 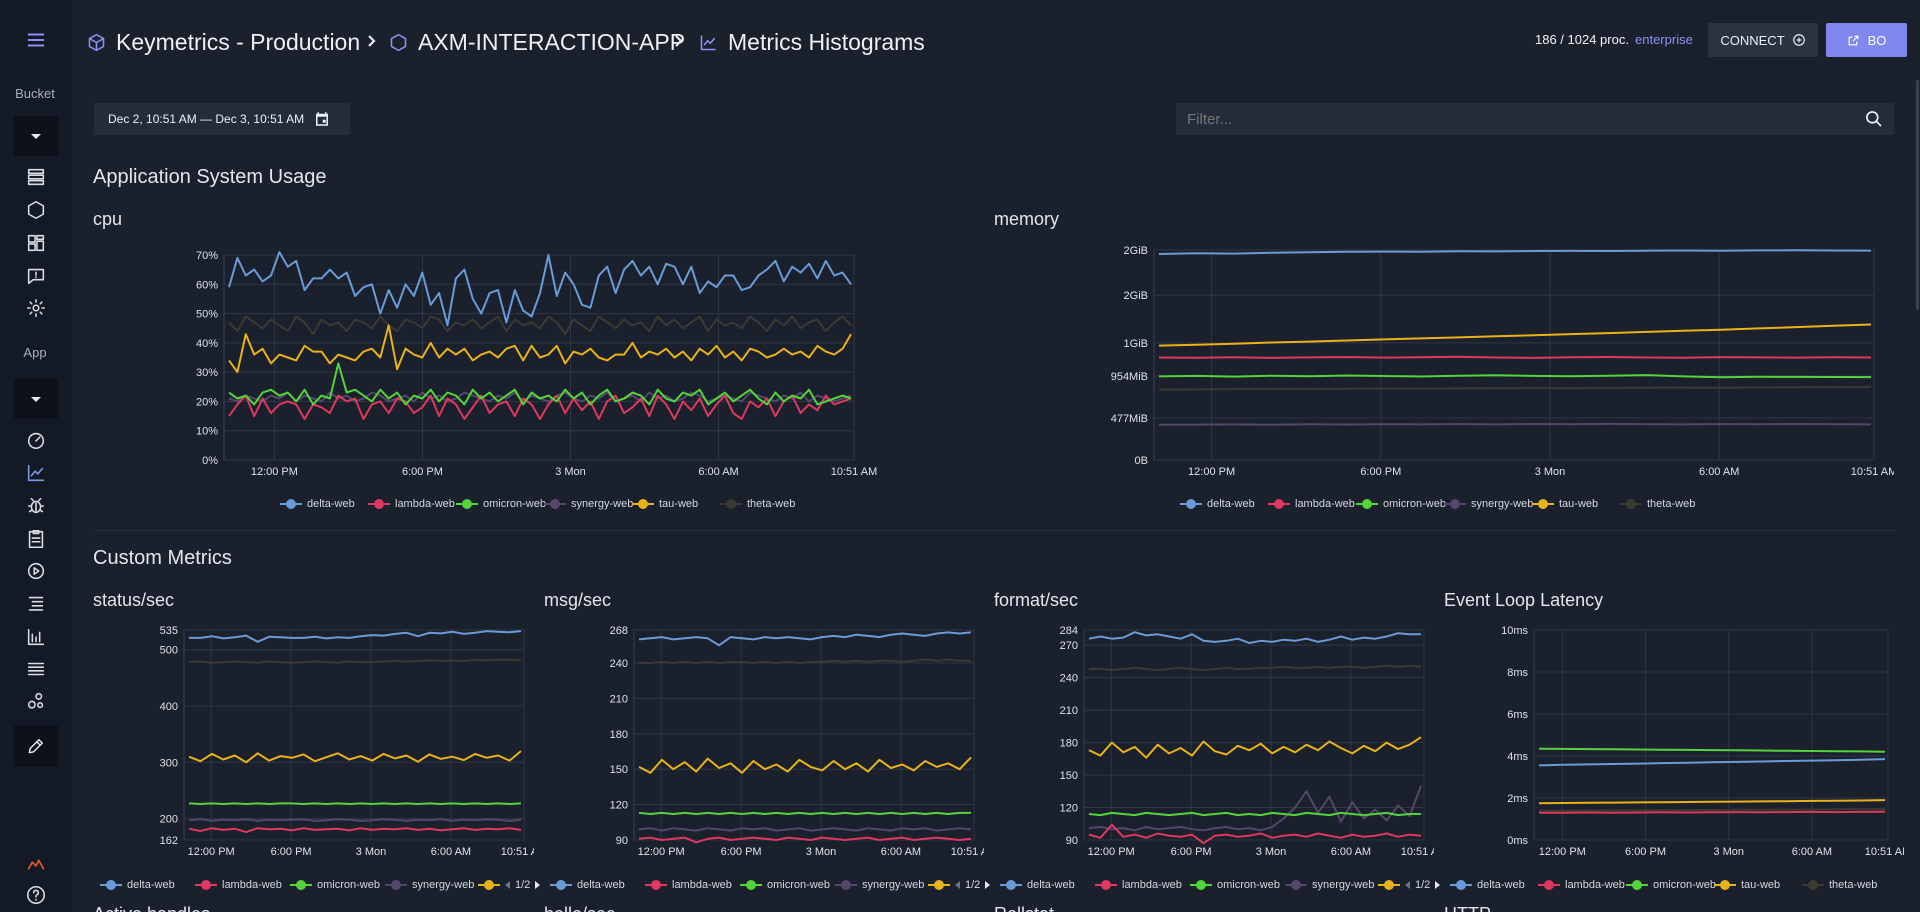 What do you see at coordinates (207, 402) in the screenshot?
I see `y-tick-label: 20%` at bounding box center [207, 402].